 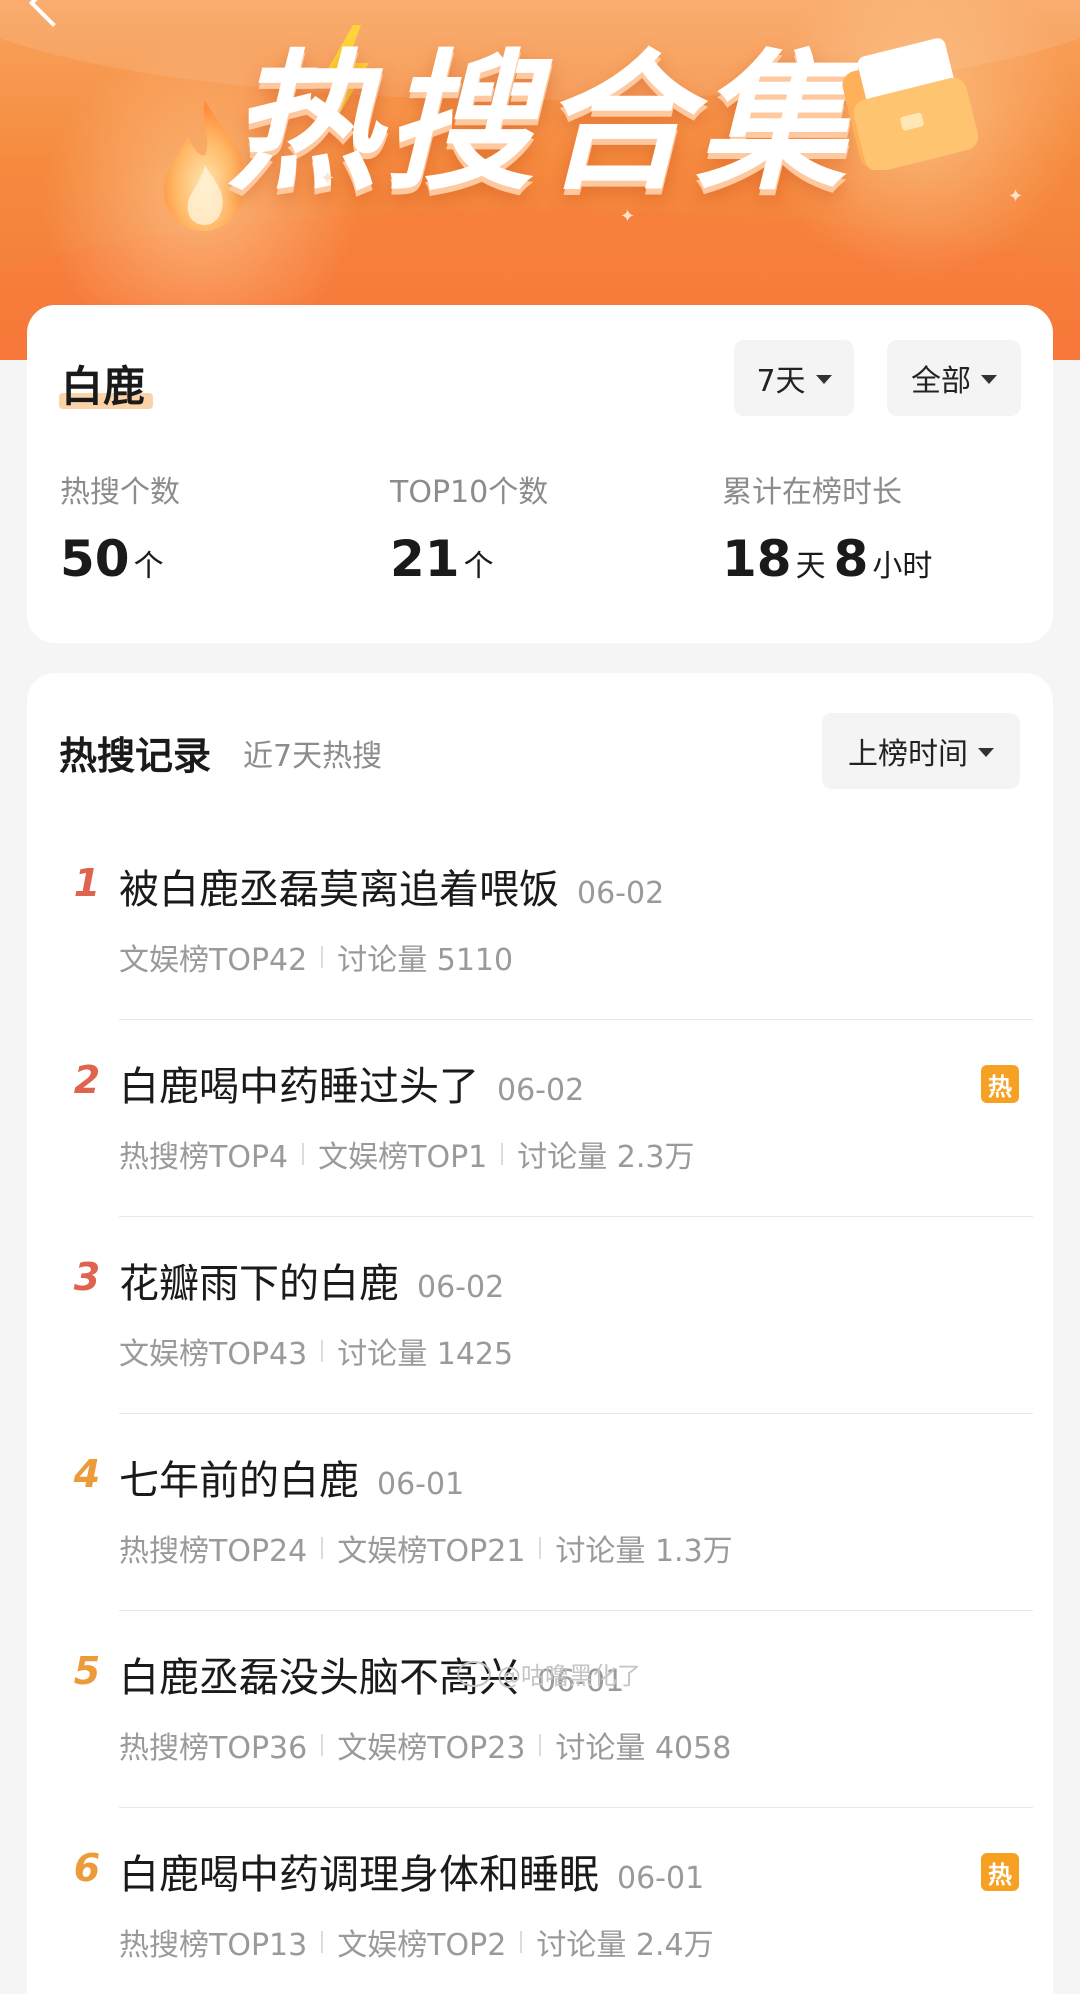 I want to click on record-meta-item: 讨论量 4058, so click(x=643, y=1748).